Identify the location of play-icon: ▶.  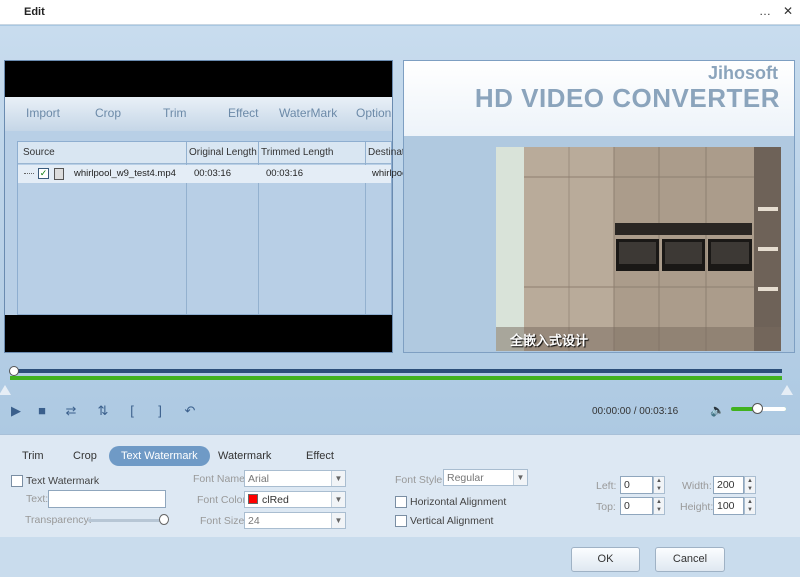
(16, 411).